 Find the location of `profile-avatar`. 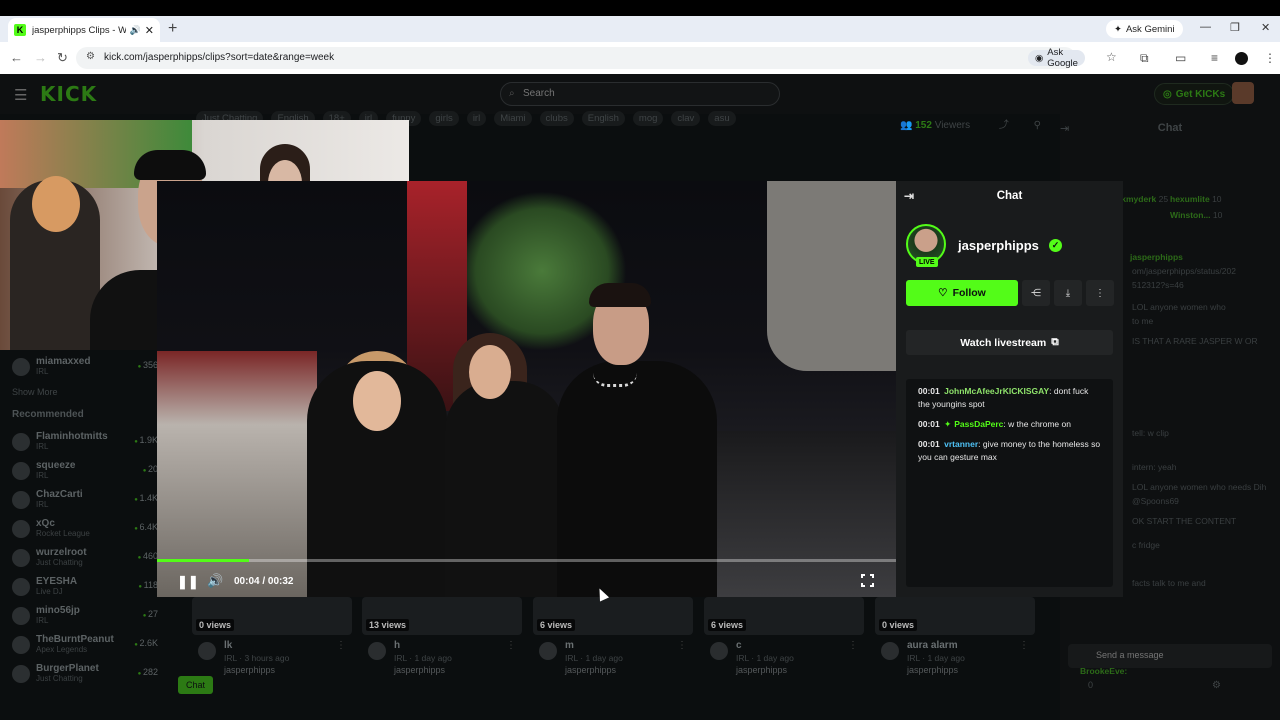

profile-avatar is located at coordinates (1241, 58).